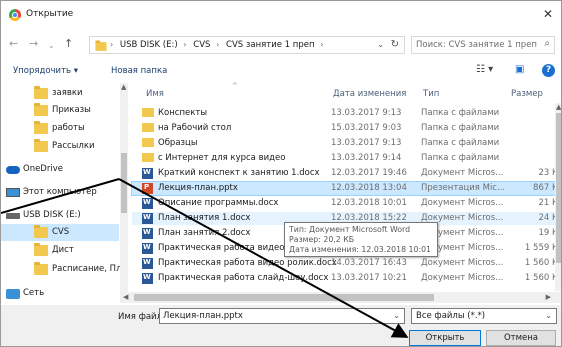 This screenshot has width=562, height=347. I want to click on back-arrow-icon: ←, so click(13, 44).